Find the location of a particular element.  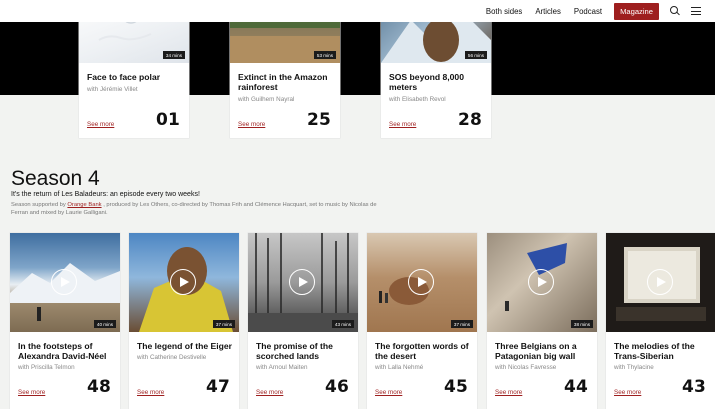

episode-author: with Catherine Destivelle is located at coordinates (172, 357).